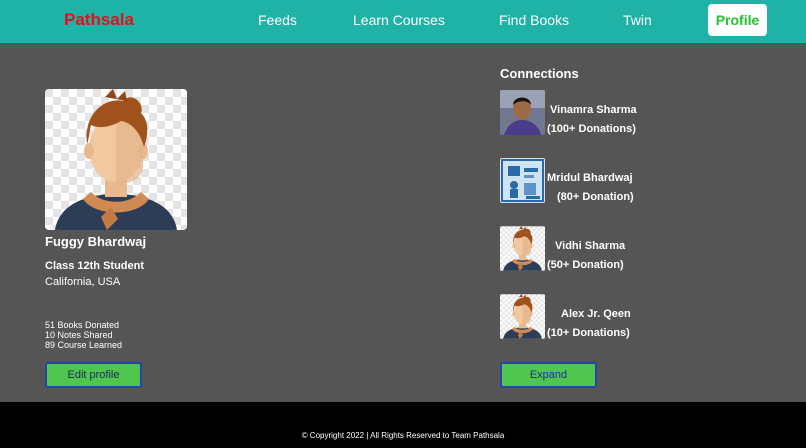 The width and height of the screenshot is (806, 448). What do you see at coordinates (590, 246) in the screenshot?
I see `connection-name: Vidhi Sharma` at bounding box center [590, 246].